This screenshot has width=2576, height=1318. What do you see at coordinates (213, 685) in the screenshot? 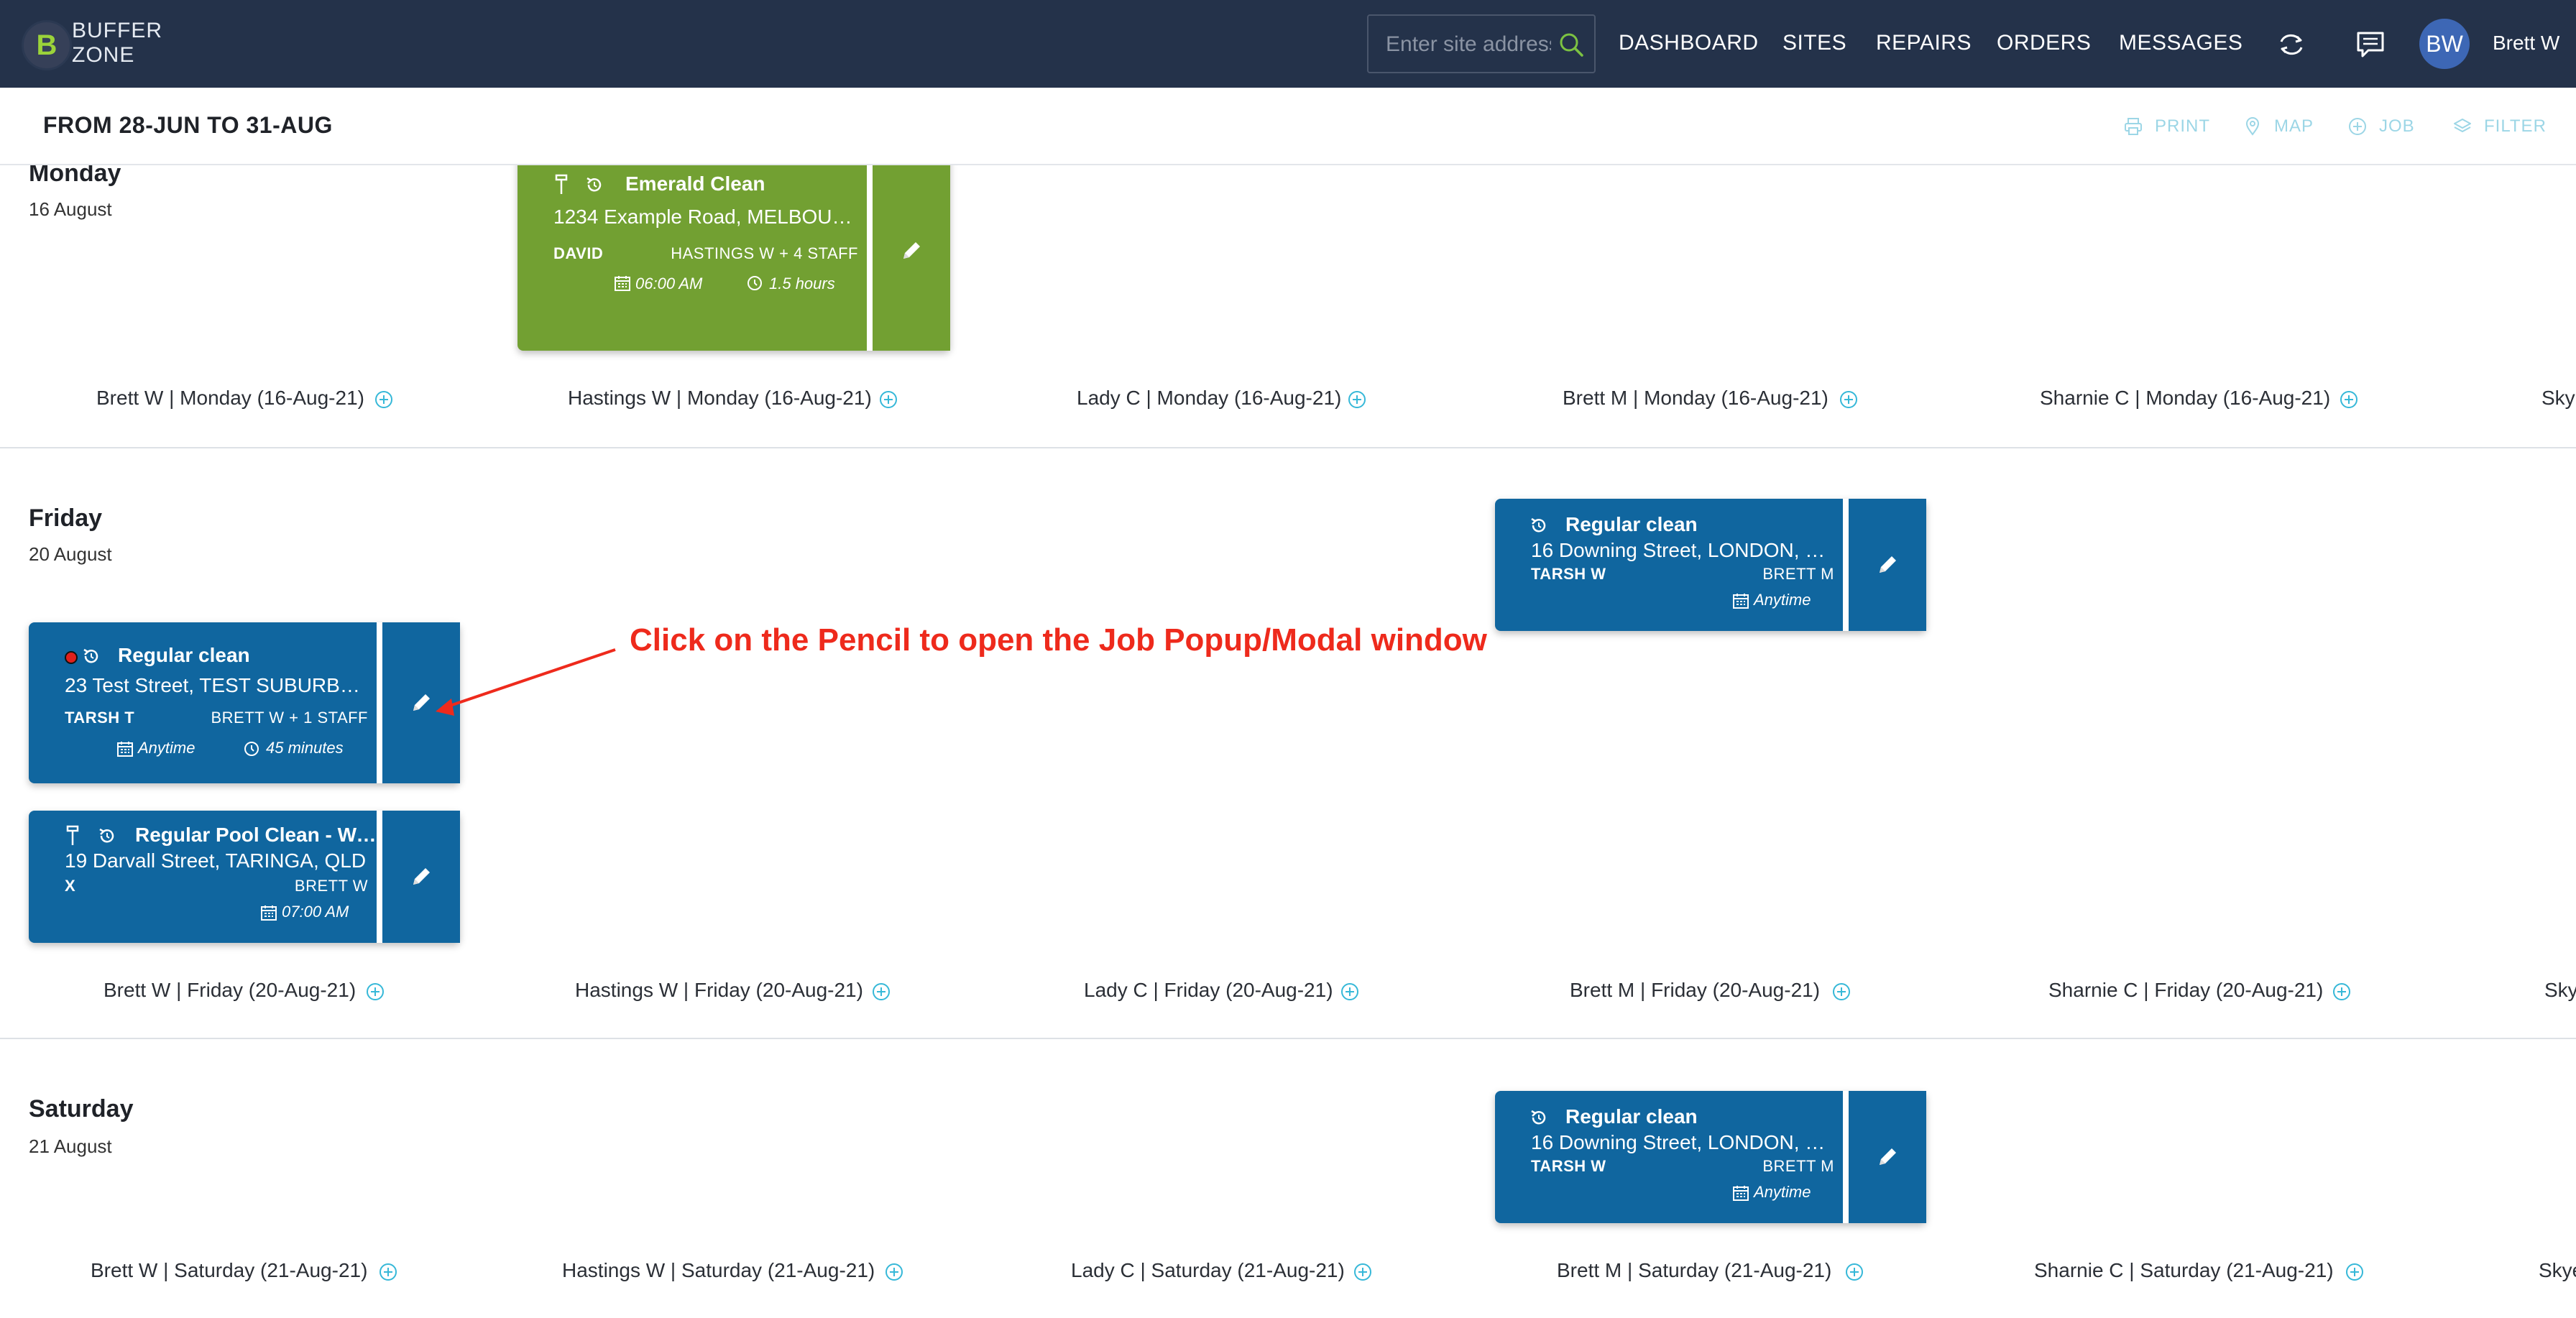
I see `job-address: 23 Test Street, TEST SUBURB, QLD` at bounding box center [213, 685].